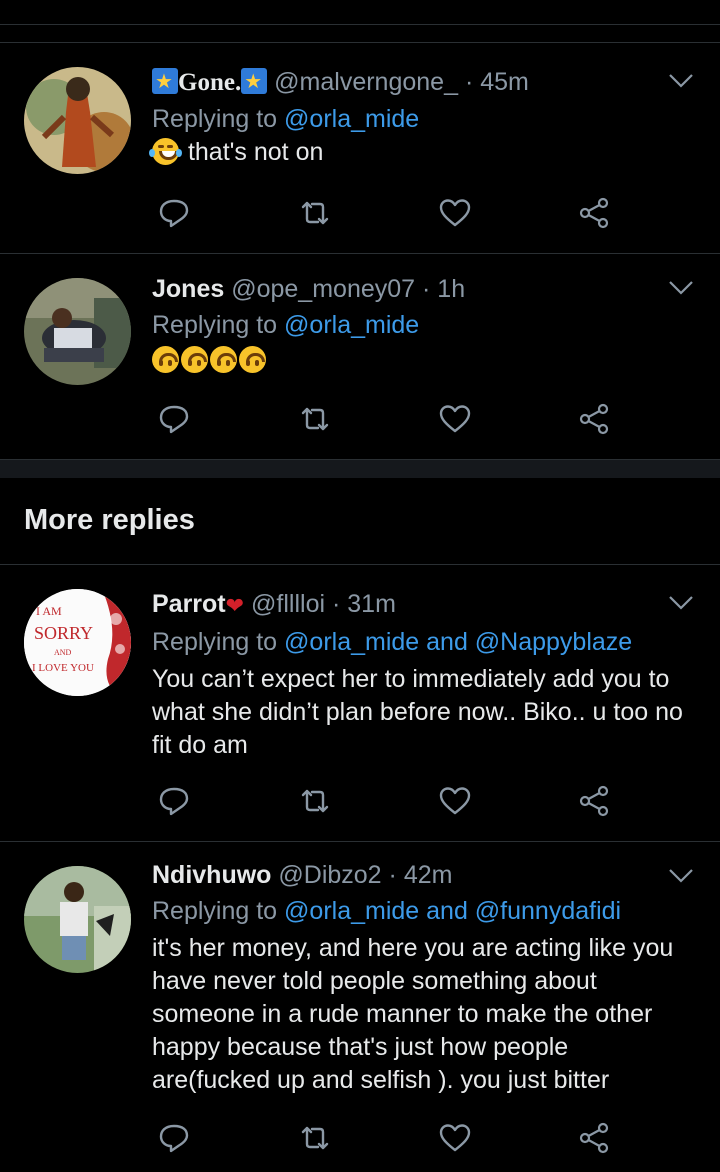 The width and height of the screenshot is (720, 1172). What do you see at coordinates (421, 605) in the screenshot?
I see `tweet-header: Parrot❤ @flllloi · 31m` at bounding box center [421, 605].